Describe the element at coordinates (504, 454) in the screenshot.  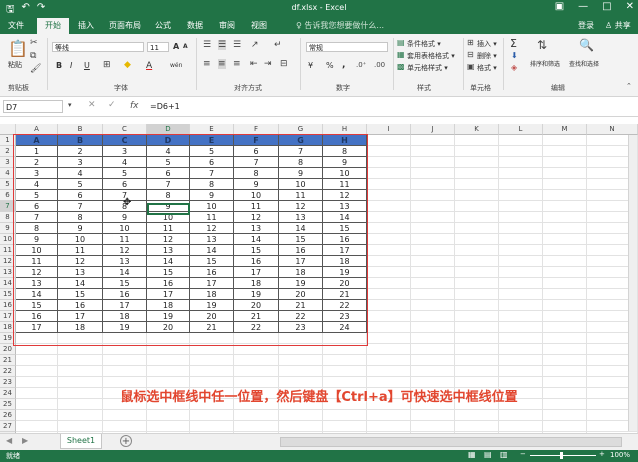
I see `page-break-view-icon: ▥` at that location.